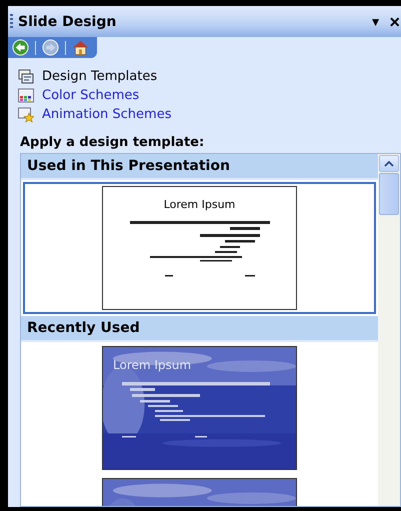 The height and width of the screenshot is (511, 401). Describe the element at coordinates (394, 21) in the screenshot. I see `close-button: ×` at that location.